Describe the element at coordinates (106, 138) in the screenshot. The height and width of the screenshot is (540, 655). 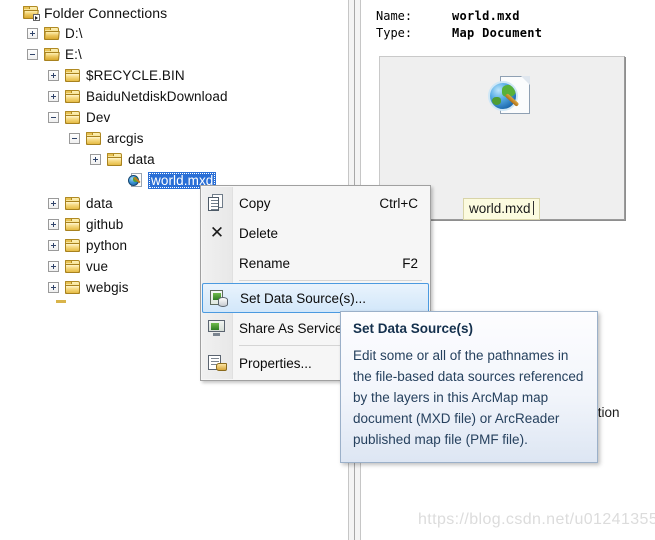
I see `tree-item-arcgis: arcgis` at that location.